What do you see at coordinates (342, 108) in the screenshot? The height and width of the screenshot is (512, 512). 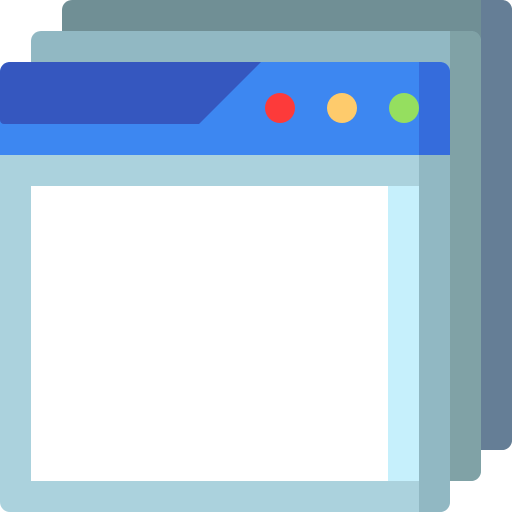 I see `minimize-dot` at bounding box center [342, 108].